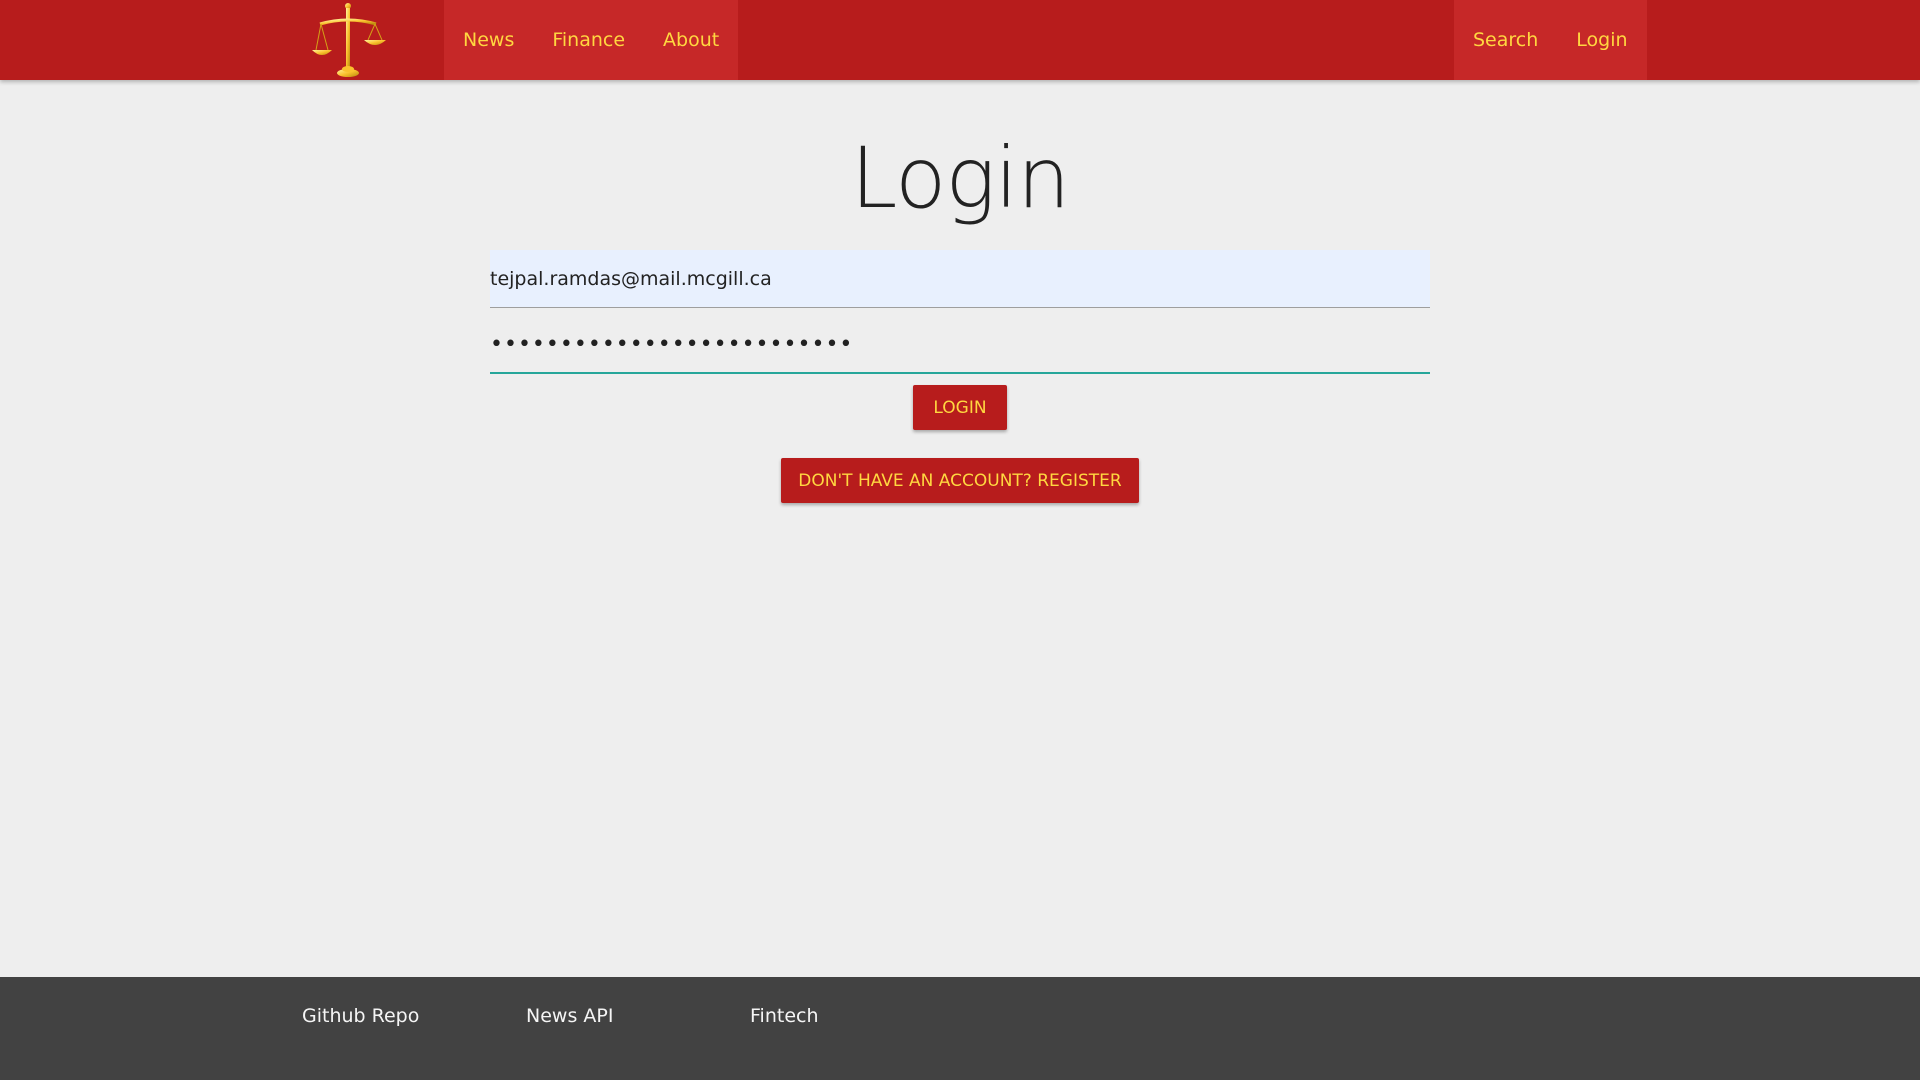 This screenshot has width=1920, height=1080. I want to click on secondary-nav: Search Login, so click(1550, 40).